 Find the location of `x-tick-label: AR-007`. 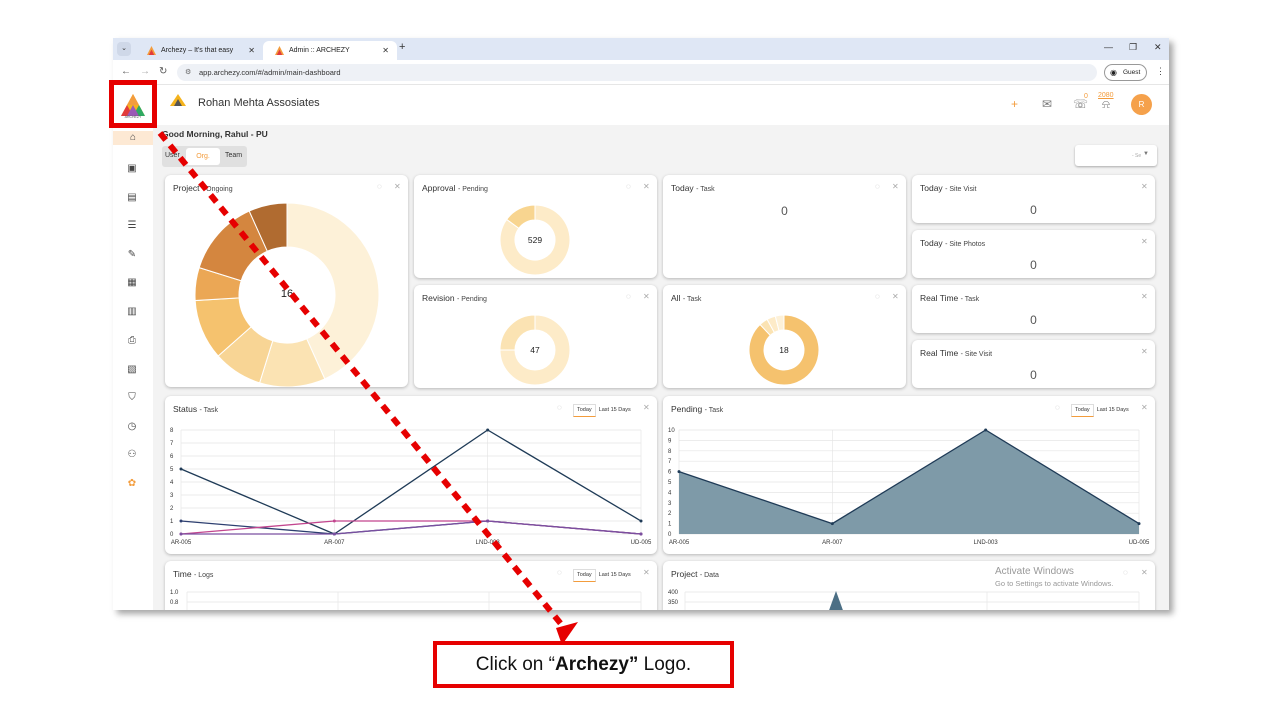

x-tick-label: AR-007 is located at coordinates (334, 543).